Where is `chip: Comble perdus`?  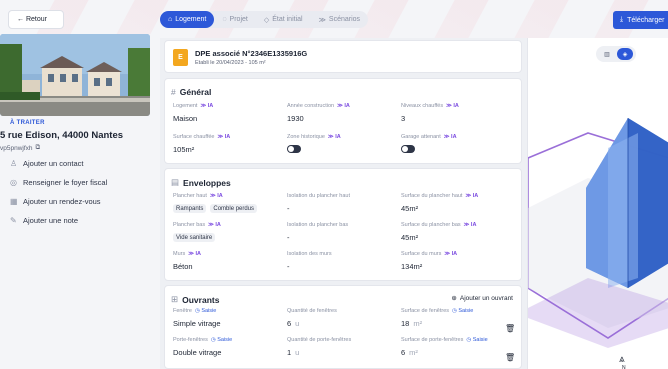
chip: Comble perdus is located at coordinates (234, 208).